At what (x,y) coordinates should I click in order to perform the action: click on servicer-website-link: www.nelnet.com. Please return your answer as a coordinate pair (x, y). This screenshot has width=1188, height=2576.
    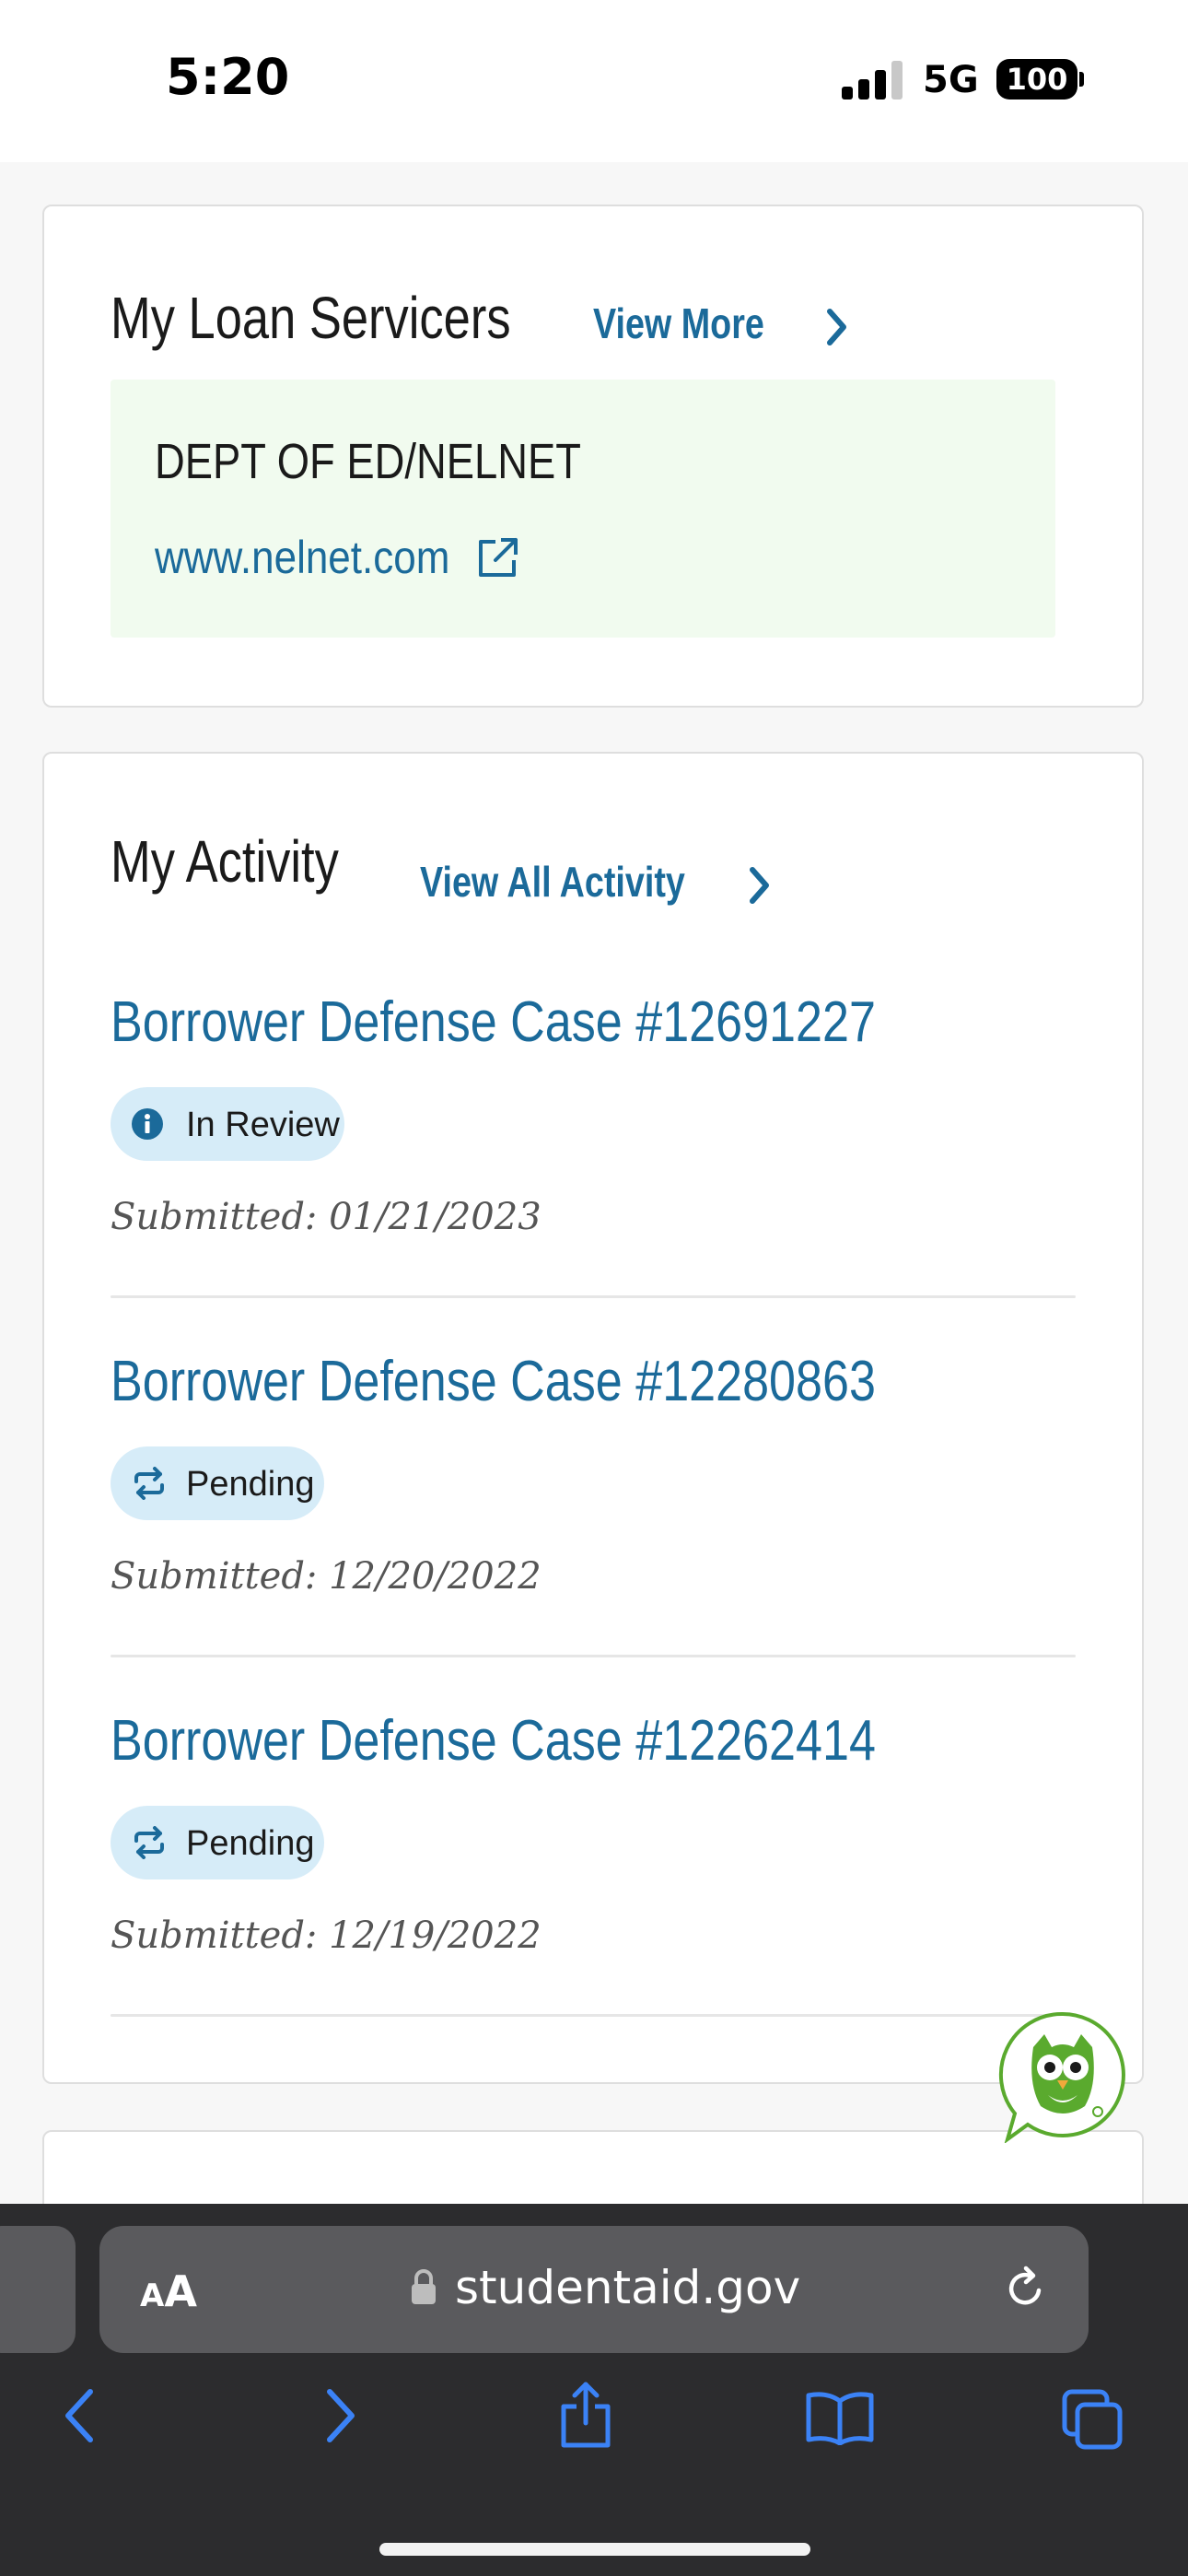
    Looking at the image, I should click on (348, 563).